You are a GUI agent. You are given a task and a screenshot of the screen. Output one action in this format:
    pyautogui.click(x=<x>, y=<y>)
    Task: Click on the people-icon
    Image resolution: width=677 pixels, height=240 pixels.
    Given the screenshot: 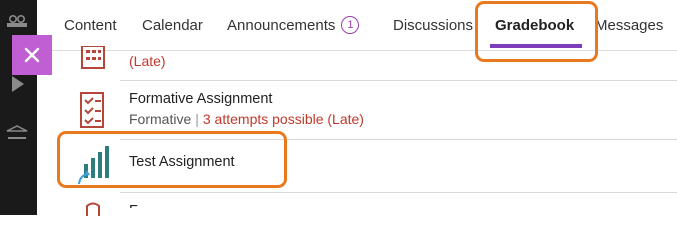 What is the action you would take?
    pyautogui.click(x=17, y=21)
    